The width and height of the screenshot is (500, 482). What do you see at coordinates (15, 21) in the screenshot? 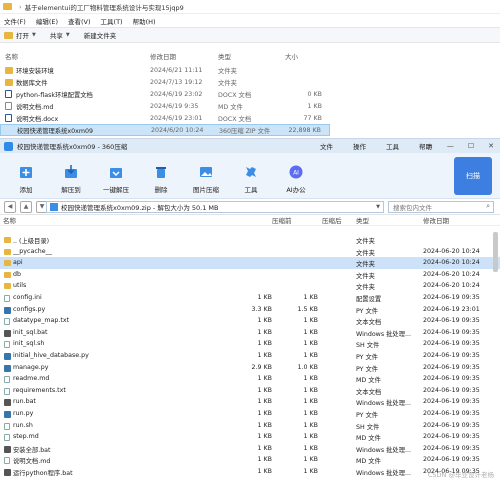
I see `menu-file: 文件(F)` at bounding box center [15, 21].